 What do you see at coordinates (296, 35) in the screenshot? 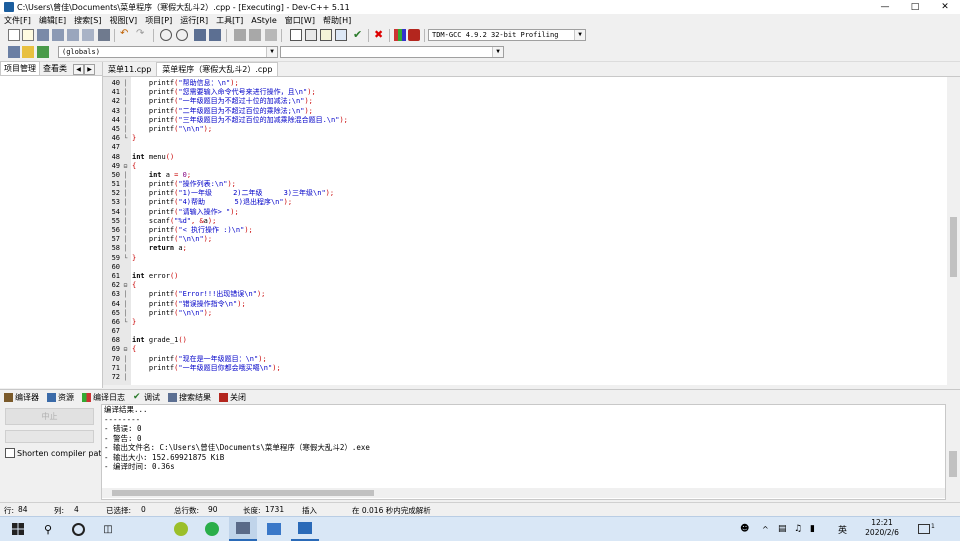
I see `project-new-icon` at bounding box center [296, 35].